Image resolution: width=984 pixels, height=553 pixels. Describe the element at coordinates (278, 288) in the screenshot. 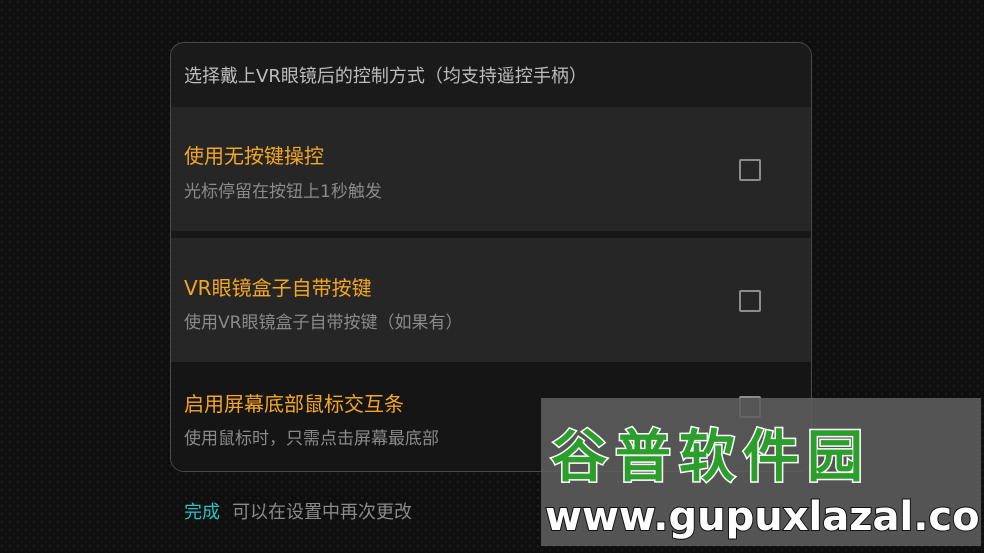

I see `option-title: VR眼镜盒子自带按键` at that location.